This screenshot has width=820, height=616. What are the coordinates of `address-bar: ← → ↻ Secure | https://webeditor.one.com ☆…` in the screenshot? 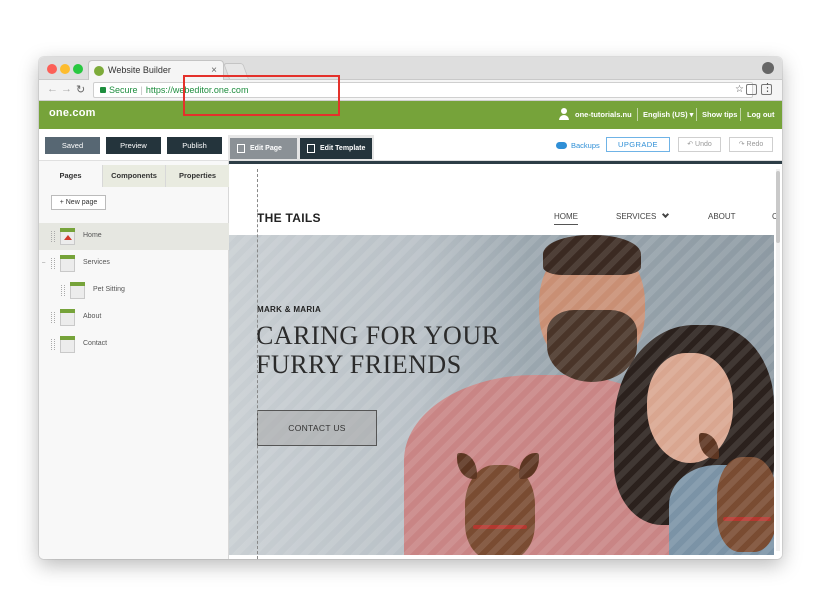 It's located at (410, 90).